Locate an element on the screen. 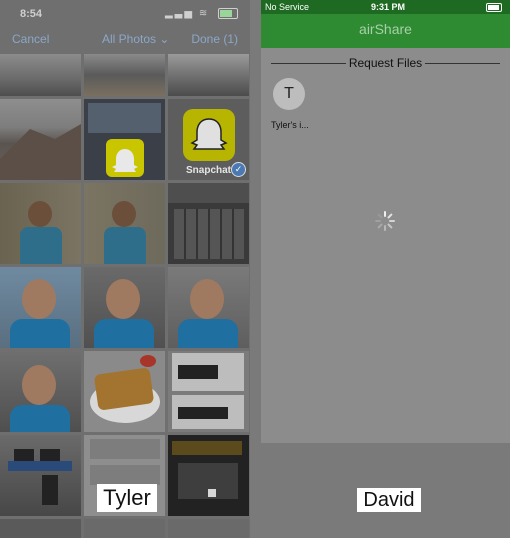  album-selector: All Photos ⌄ is located at coordinates (135, 39).